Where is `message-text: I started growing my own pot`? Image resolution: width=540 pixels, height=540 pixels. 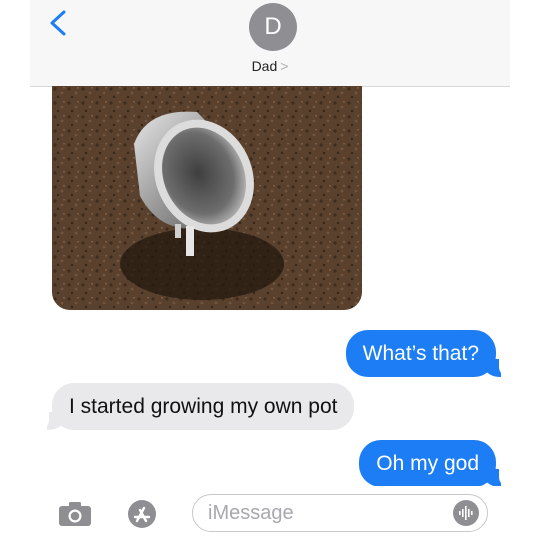 message-text: I started growing my own pot is located at coordinates (203, 406).